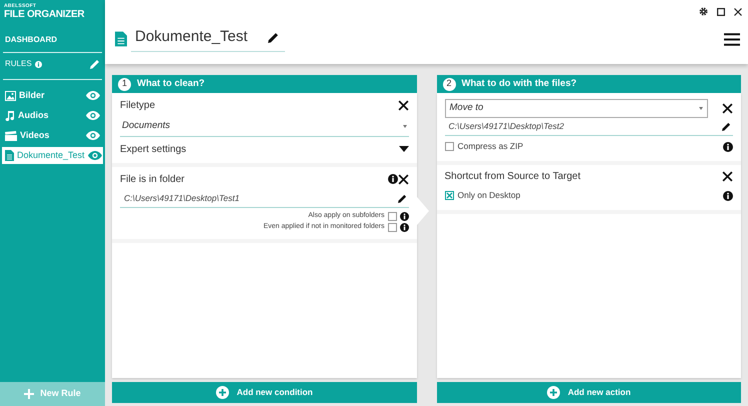  I want to click on maximize-icon, so click(721, 12).